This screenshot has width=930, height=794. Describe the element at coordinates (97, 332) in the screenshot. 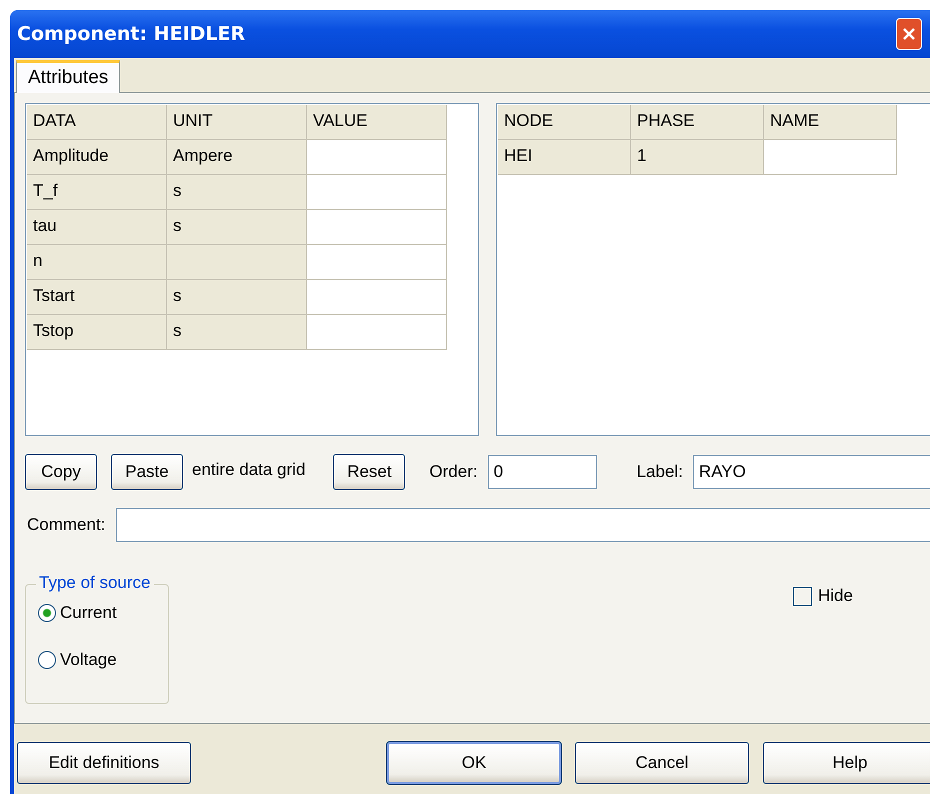

I see `table-cell: Tstop` at that location.